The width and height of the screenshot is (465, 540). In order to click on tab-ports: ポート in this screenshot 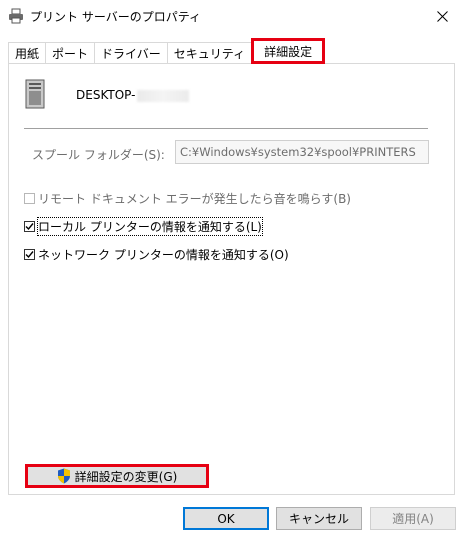, I will do `click(70, 52)`.